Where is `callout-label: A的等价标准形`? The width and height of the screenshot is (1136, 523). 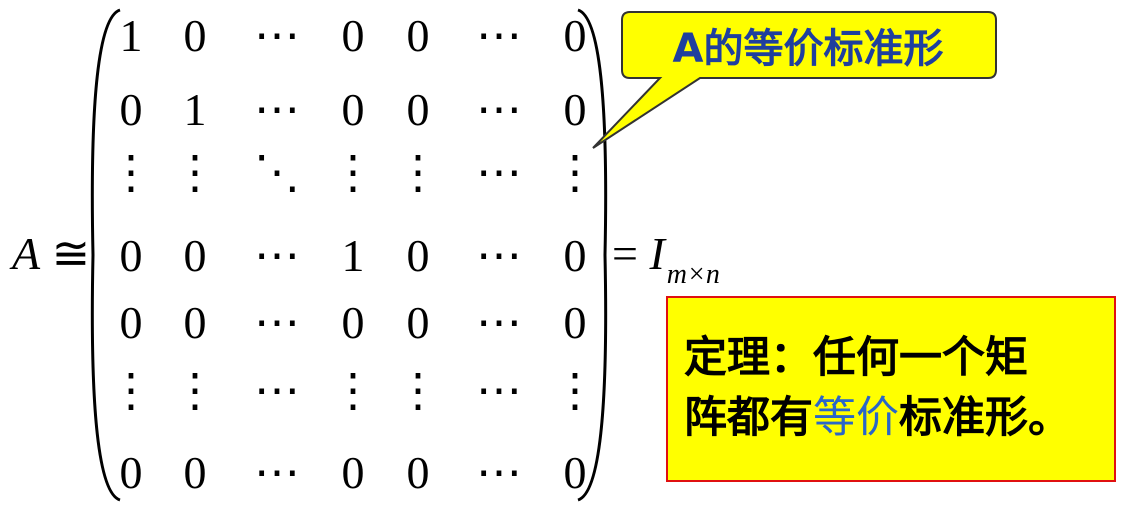
callout-label: A的等价标准形 is located at coordinates (808, 49).